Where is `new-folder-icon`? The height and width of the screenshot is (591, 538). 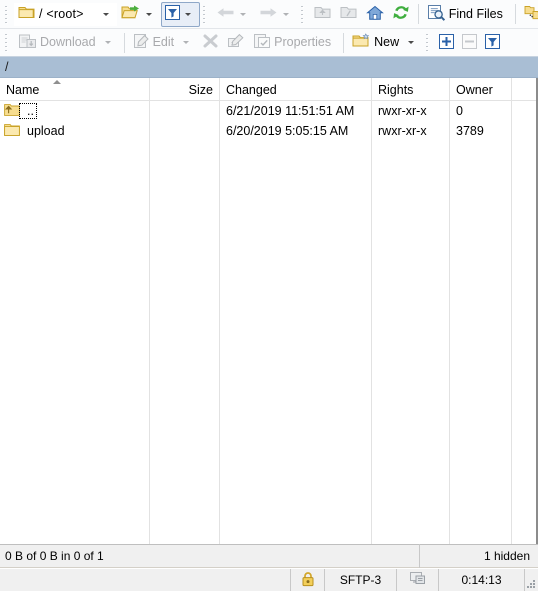
new-folder-icon is located at coordinates (361, 42).